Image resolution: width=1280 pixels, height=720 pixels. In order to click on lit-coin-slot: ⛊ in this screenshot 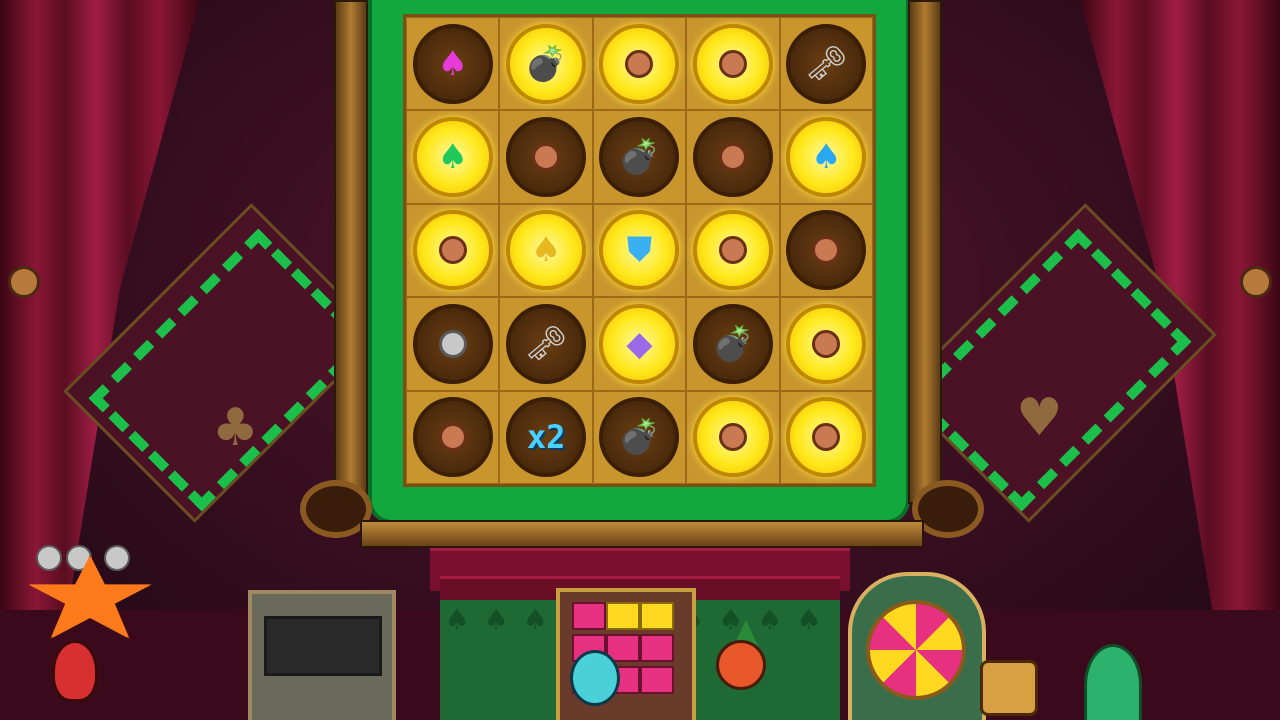, I will do `click(639, 250)`.